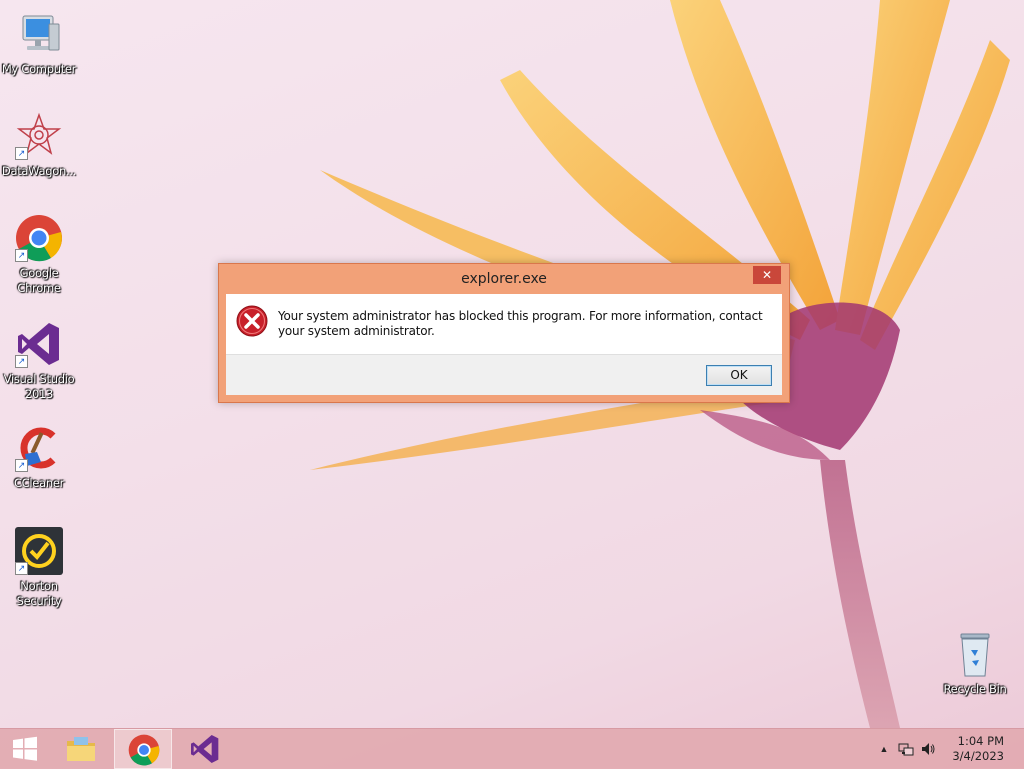 This screenshot has height=769, width=1024. I want to click on start-button, so click(25, 749).